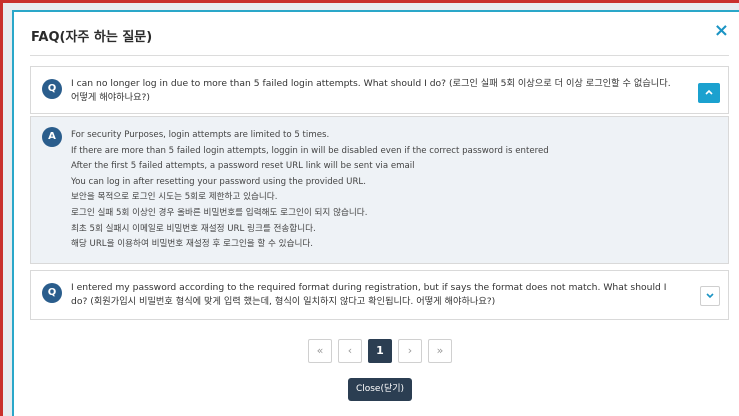 The image size is (739, 416). I want to click on answer-badge: A, so click(52, 137).